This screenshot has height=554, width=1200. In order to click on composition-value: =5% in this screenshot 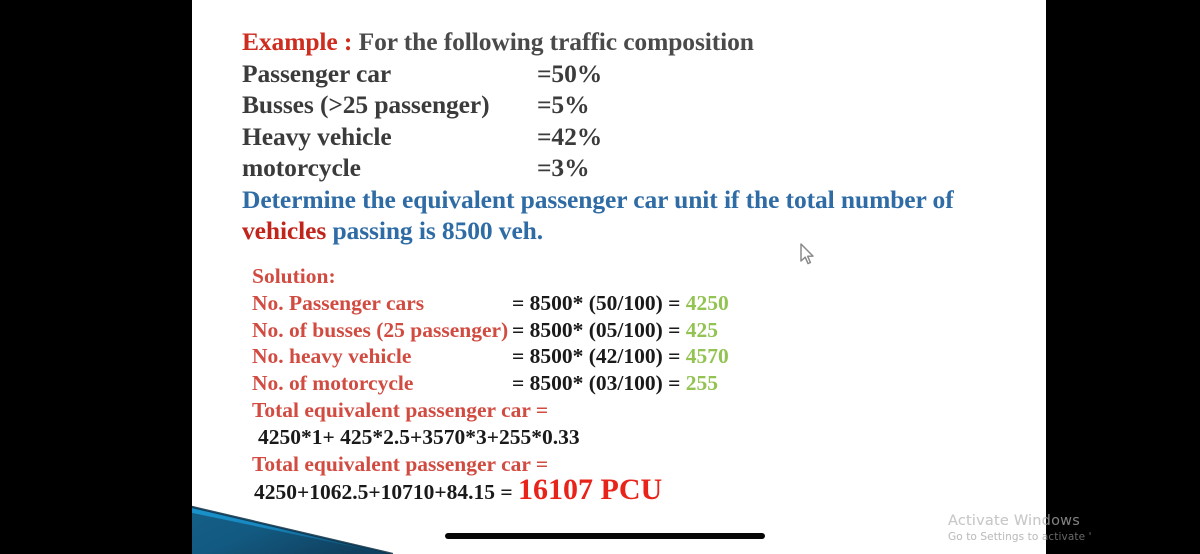, I will do `click(563, 104)`.